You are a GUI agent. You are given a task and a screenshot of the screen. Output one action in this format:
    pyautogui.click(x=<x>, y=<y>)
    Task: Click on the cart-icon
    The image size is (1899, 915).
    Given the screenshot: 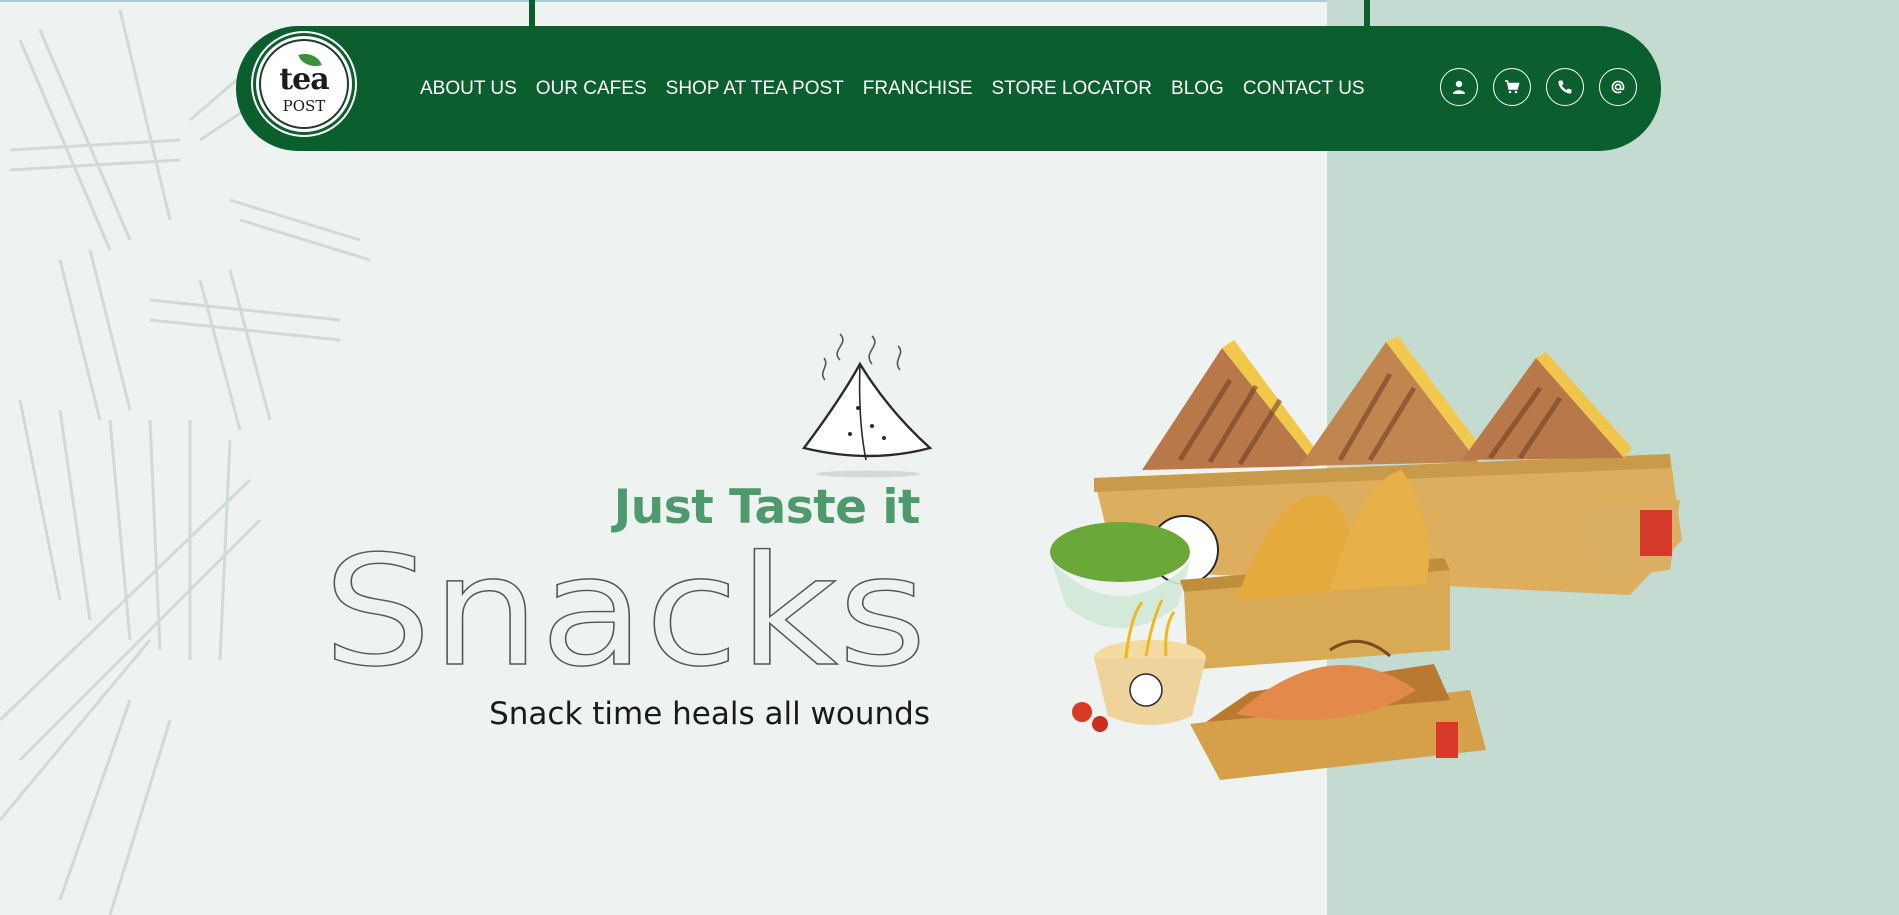 What is the action you would take?
    pyautogui.click(x=1512, y=87)
    